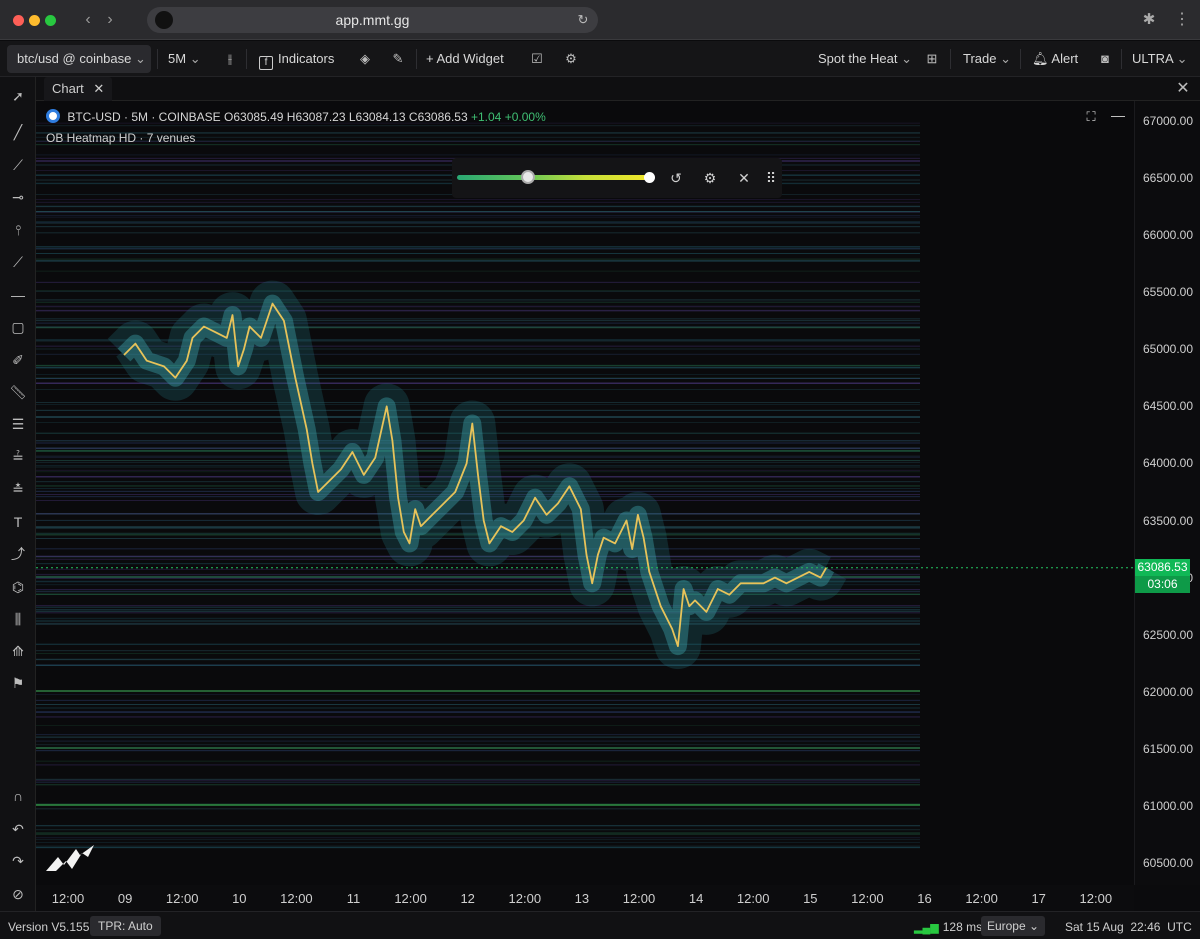 This screenshot has width=1200, height=939. I want to click on reset-icon: ↺, so click(676, 178).